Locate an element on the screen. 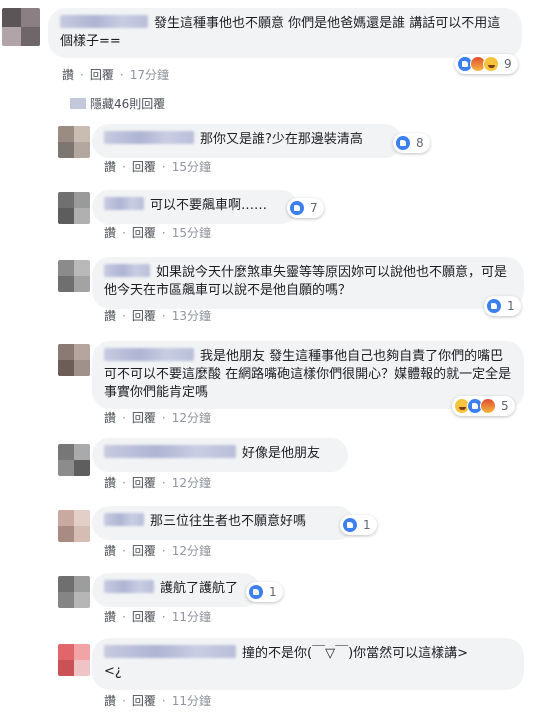 Image resolution: width=558 pixels, height=713 pixels. comment-bubble: 那你又是誰?少在那邊裝清高 is located at coordinates (247, 141).